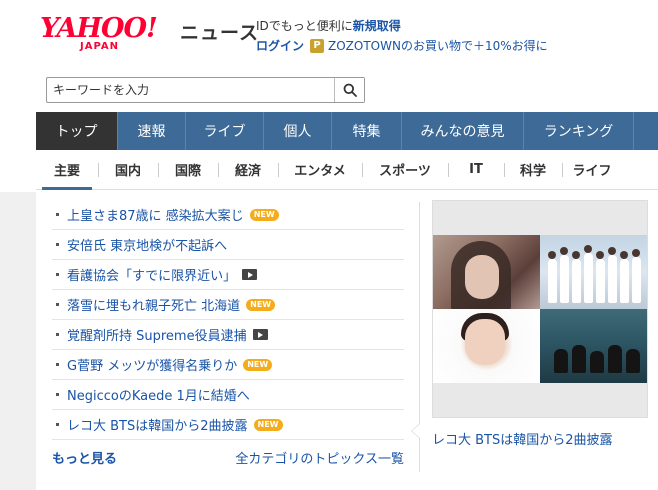  I want to click on topic-title: 看護協会「すでに限界近い」, so click(151, 274).